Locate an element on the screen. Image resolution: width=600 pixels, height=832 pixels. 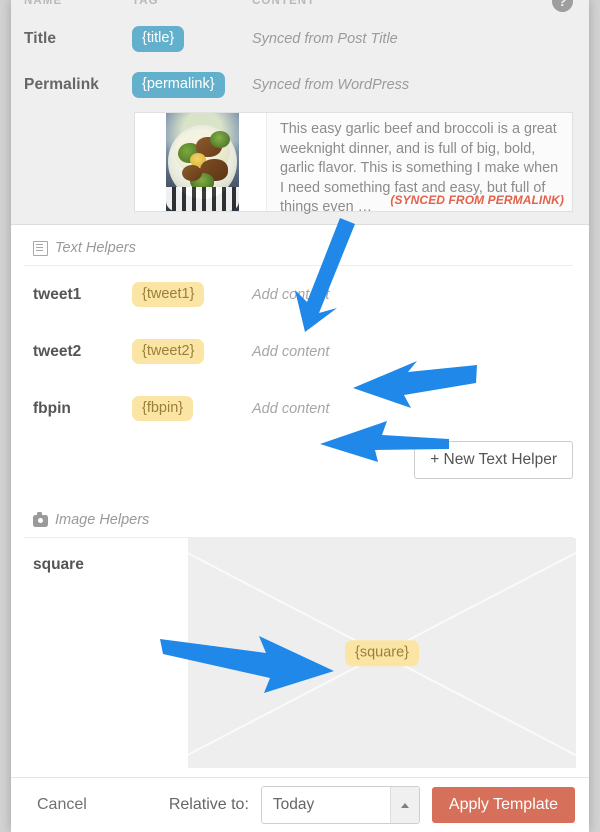
modal-footer: Cancel Relative to: Today Apply Template is located at coordinates (300, 804).